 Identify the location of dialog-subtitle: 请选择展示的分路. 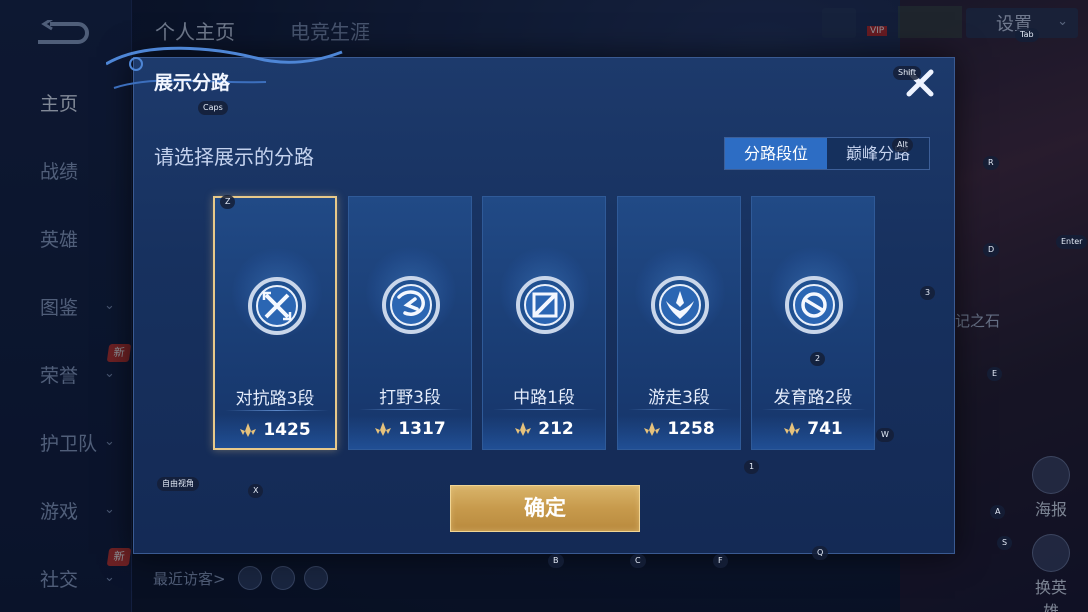
(234, 157).